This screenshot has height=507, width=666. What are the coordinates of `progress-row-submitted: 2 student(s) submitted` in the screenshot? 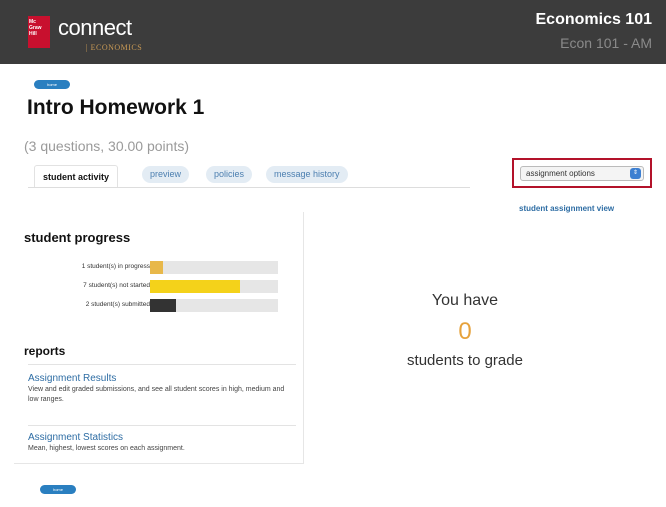 It's located at (159, 306).